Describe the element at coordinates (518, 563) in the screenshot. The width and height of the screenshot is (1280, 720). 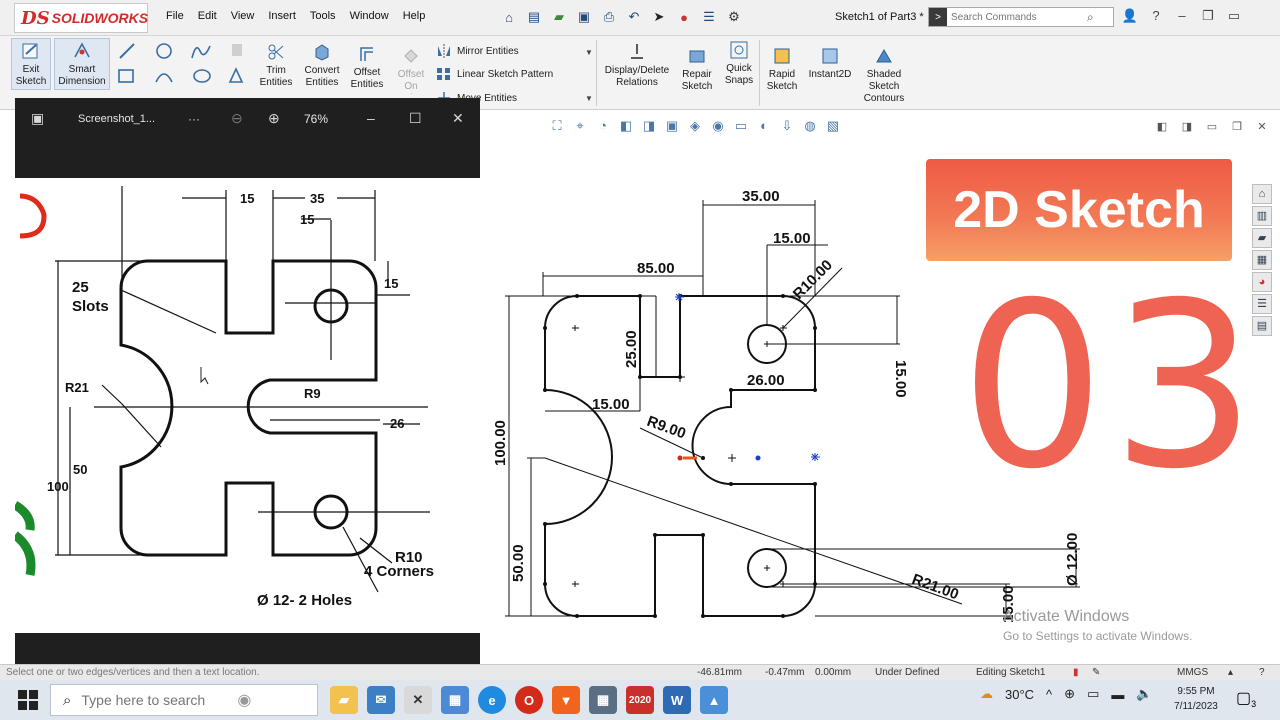
I see `dim-50: 50.00` at that location.